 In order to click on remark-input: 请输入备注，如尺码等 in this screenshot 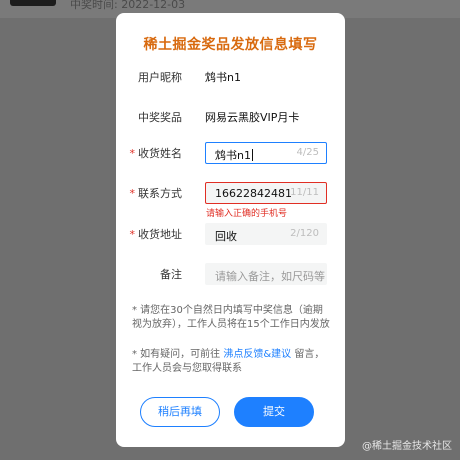, I will do `click(266, 274)`.